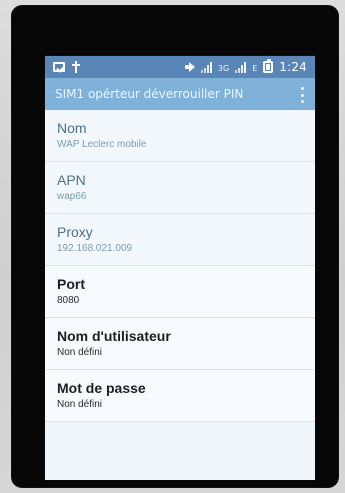 This screenshot has width=345, height=493. I want to click on setting-title: Nom d'utilisateur, so click(114, 336).